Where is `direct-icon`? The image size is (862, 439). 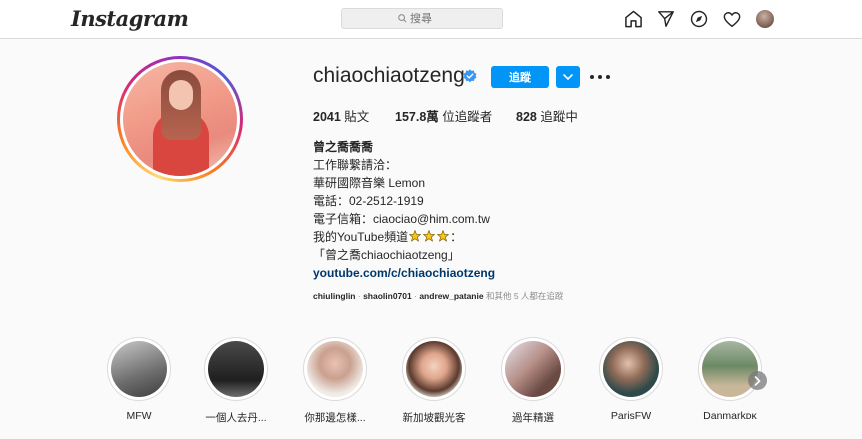
direct-icon is located at coordinates (666, 19).